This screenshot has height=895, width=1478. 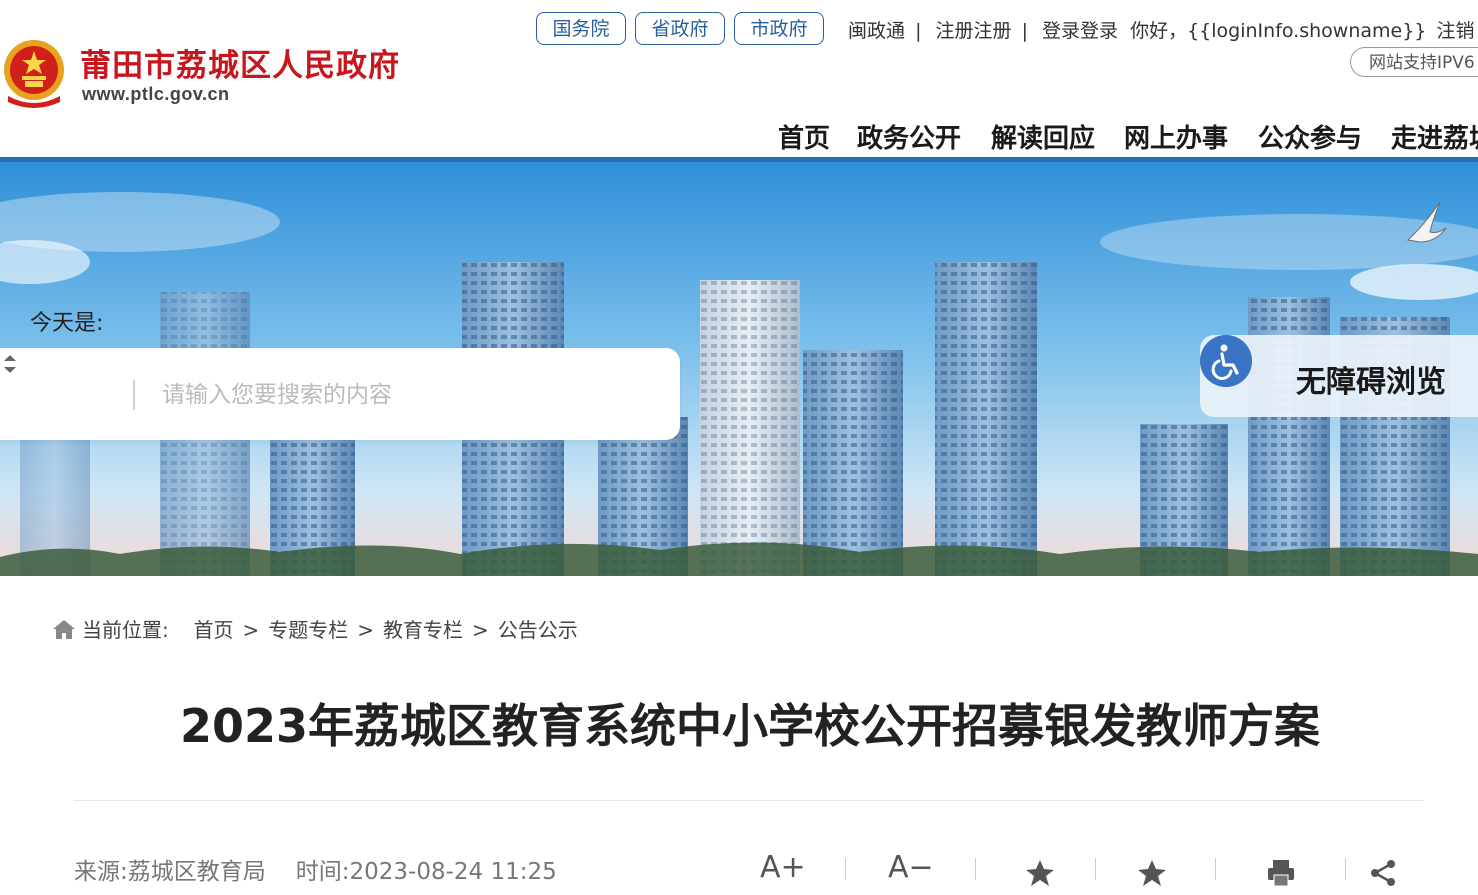 What do you see at coordinates (581, 28) in the screenshot?
I see `guowuyuan-link: 国务院` at bounding box center [581, 28].